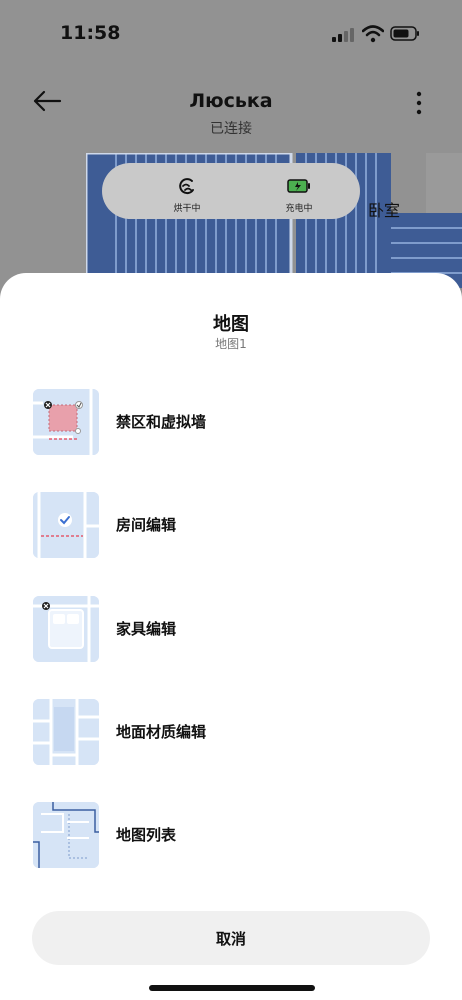  I want to click on floor-material-icon, so click(66, 732).